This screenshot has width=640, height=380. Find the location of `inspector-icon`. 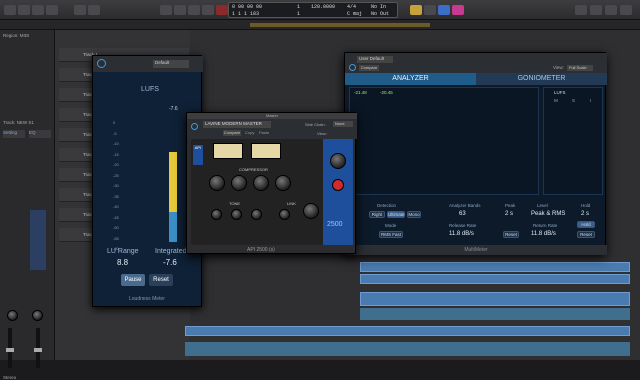

inspector-icon is located at coordinates (24, 10).